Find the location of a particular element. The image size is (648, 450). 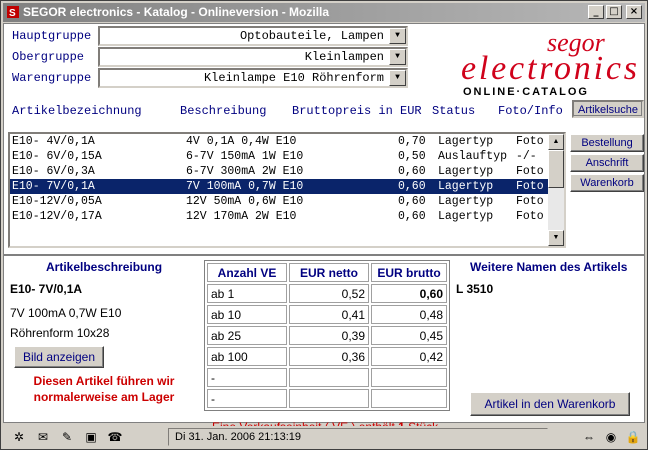

add-to-cart-button: Artikel in den Warenkorb is located at coordinates (550, 404).